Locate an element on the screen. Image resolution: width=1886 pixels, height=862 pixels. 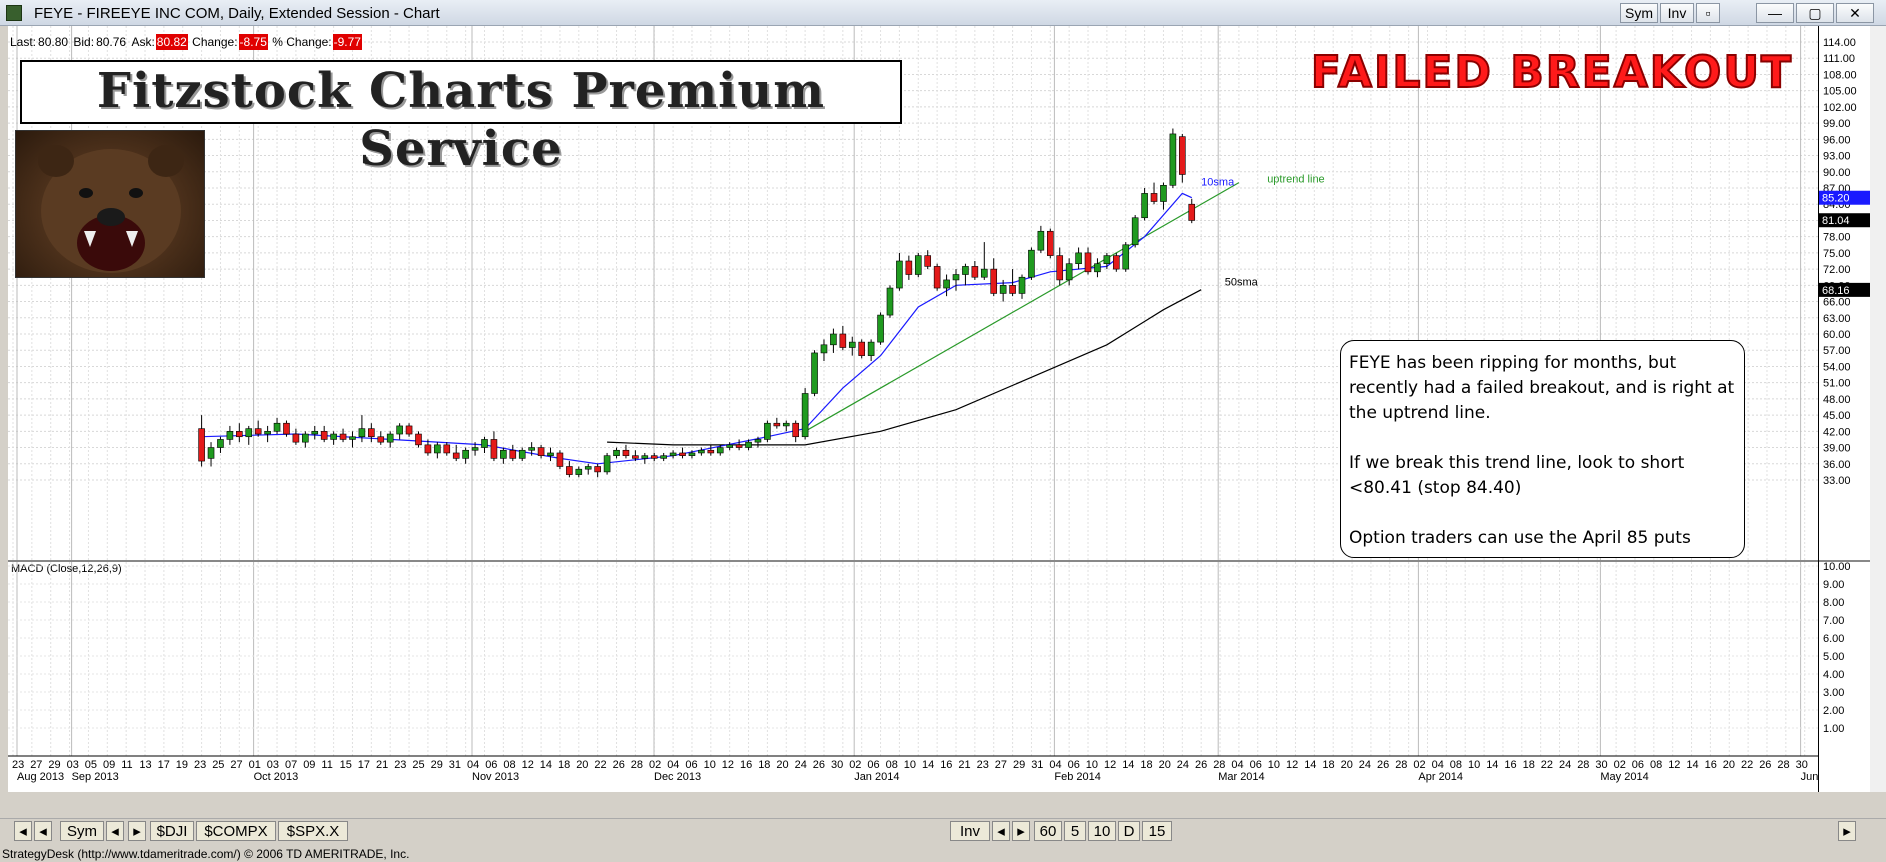
tab-spx: $SPX.X is located at coordinates (313, 831).